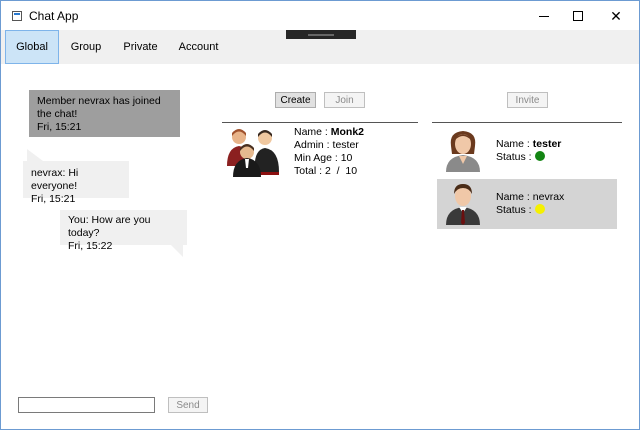 The image size is (640, 430). What do you see at coordinates (321, 34) in the screenshot?
I see `drag-grip` at bounding box center [321, 34].